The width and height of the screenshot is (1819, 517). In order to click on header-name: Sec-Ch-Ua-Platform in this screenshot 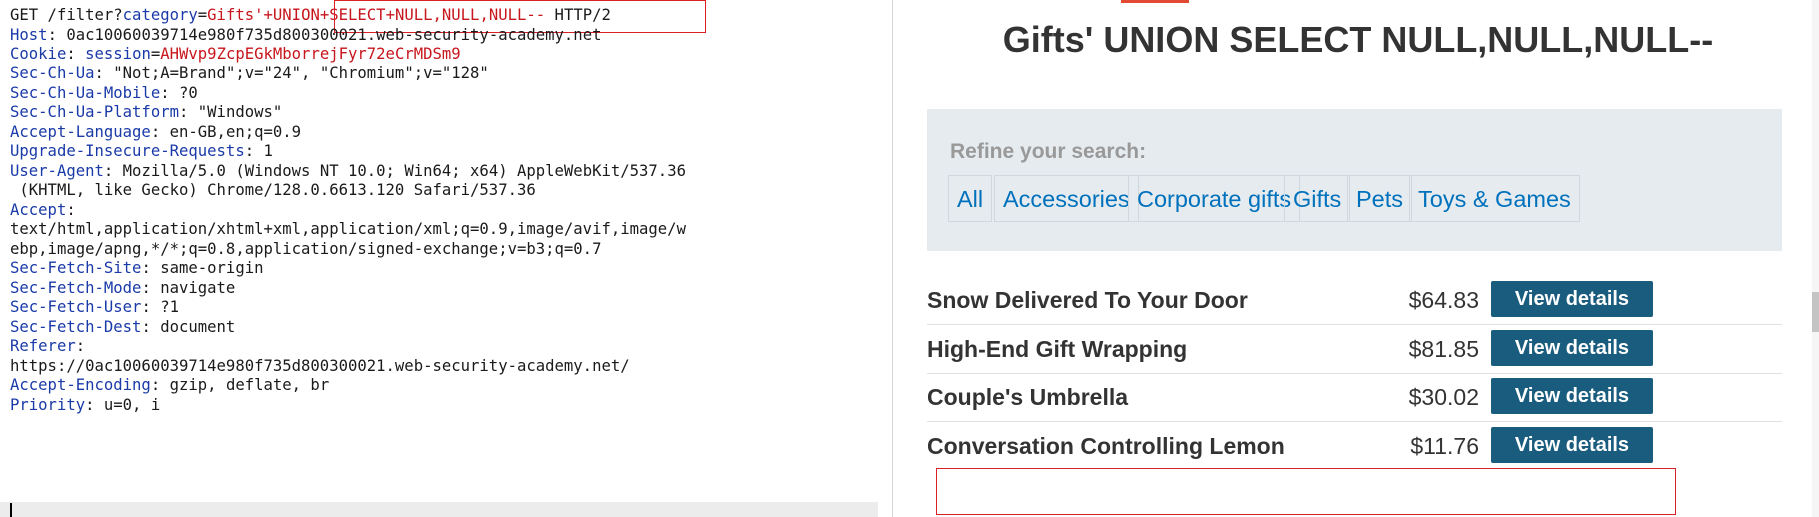, I will do `click(94, 112)`.